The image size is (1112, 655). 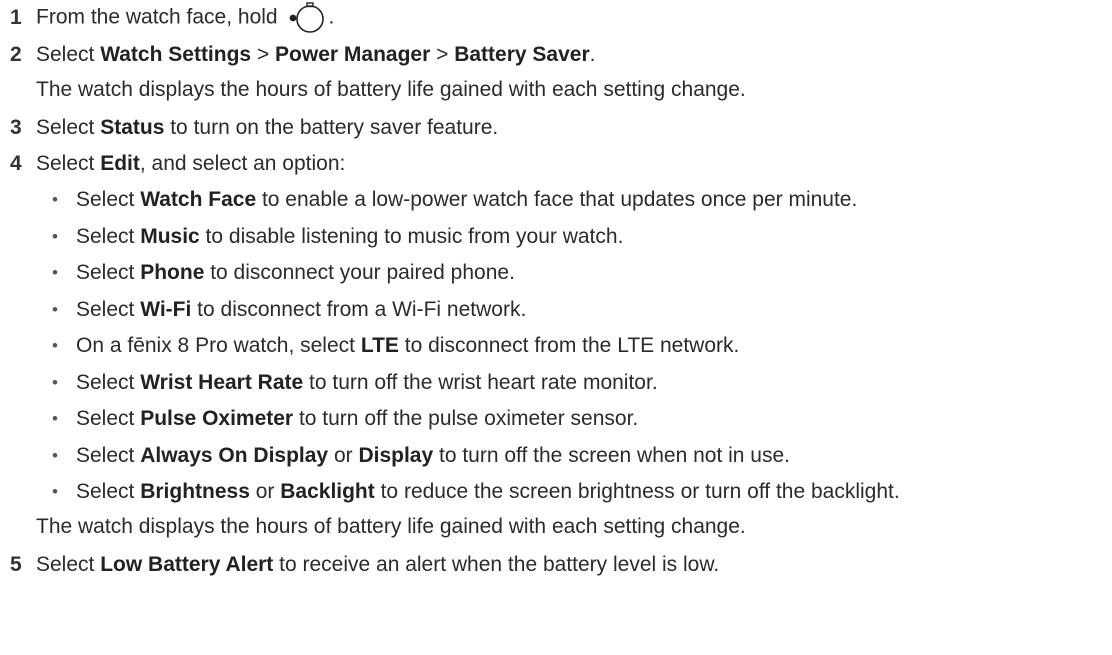 I want to click on step-number: 5, so click(x=16, y=564).